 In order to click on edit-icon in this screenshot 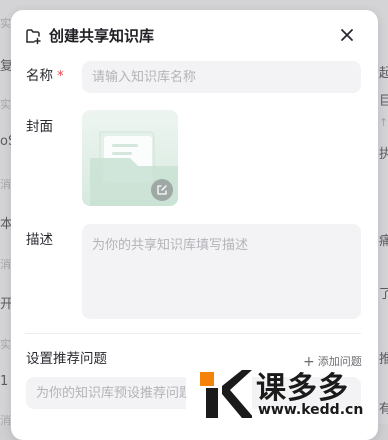, I will do `click(162, 190)`.